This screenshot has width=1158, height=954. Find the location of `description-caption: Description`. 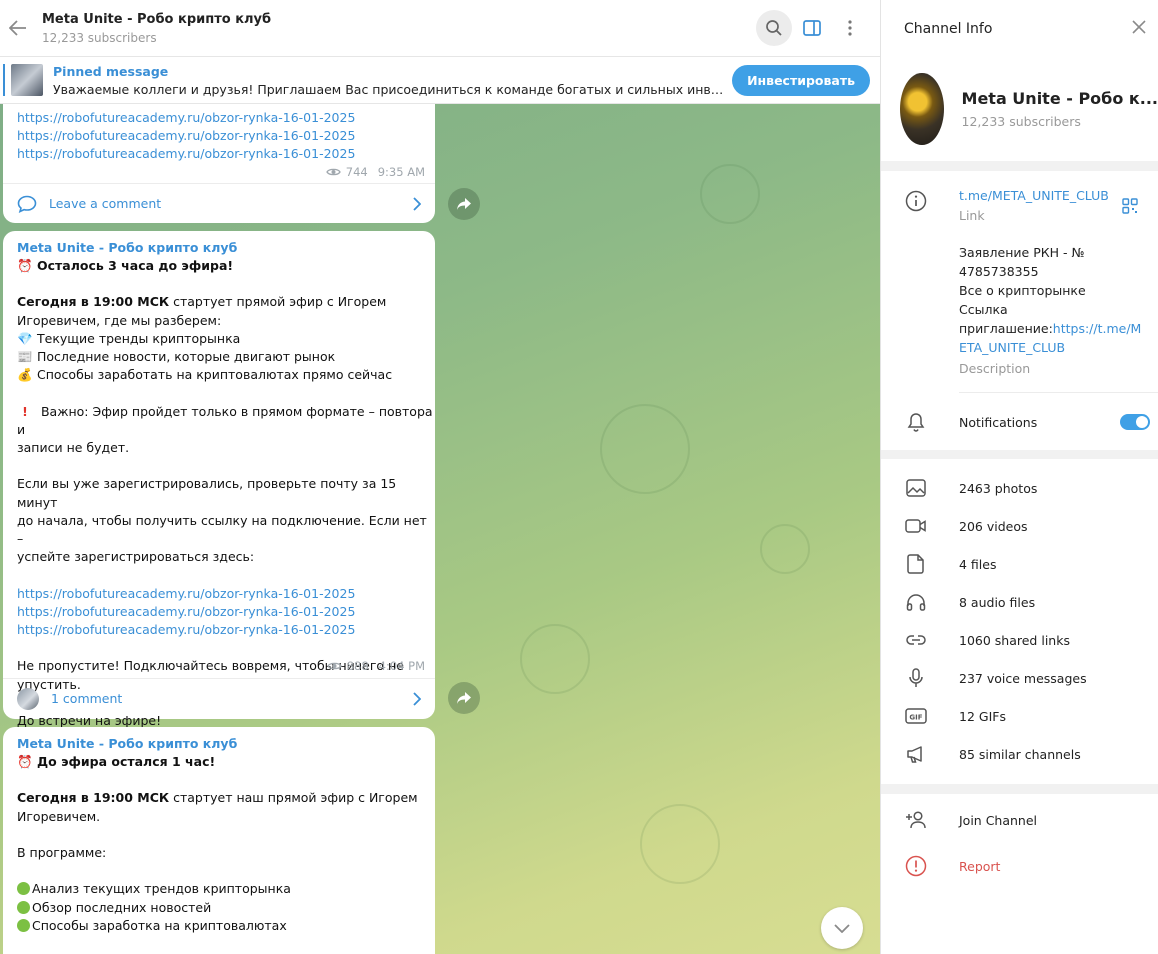

description-caption: Description is located at coordinates (995, 368).